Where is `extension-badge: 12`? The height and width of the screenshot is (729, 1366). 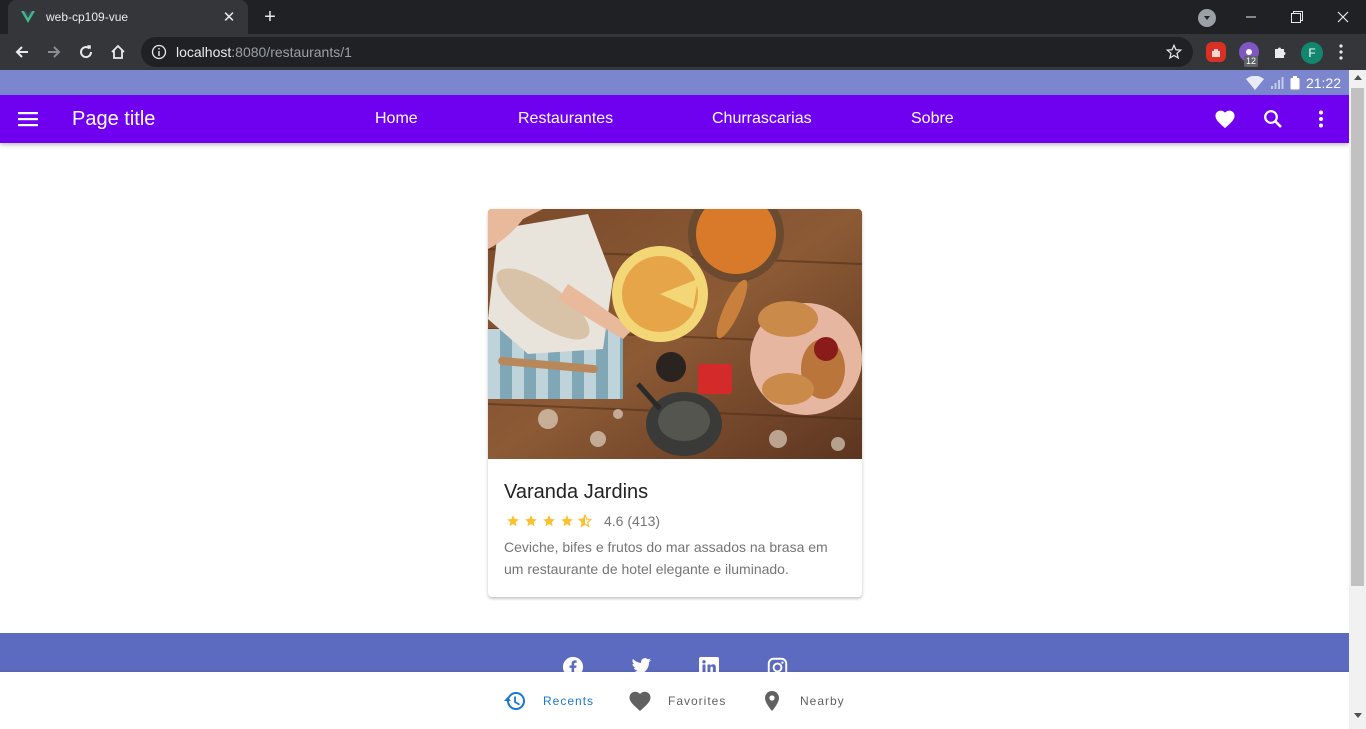 extension-badge: 12 is located at coordinates (1251, 61).